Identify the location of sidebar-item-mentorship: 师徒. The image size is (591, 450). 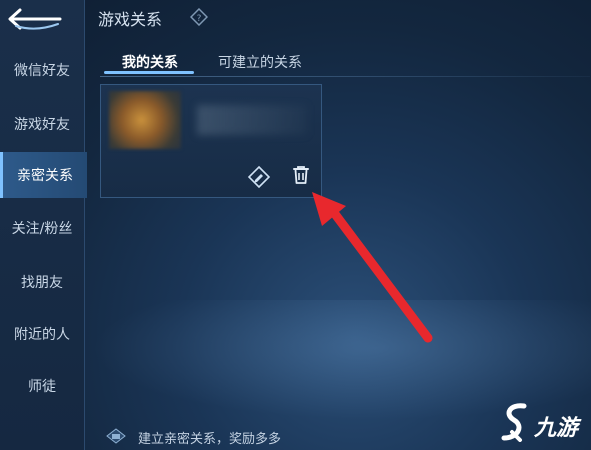
(42, 386).